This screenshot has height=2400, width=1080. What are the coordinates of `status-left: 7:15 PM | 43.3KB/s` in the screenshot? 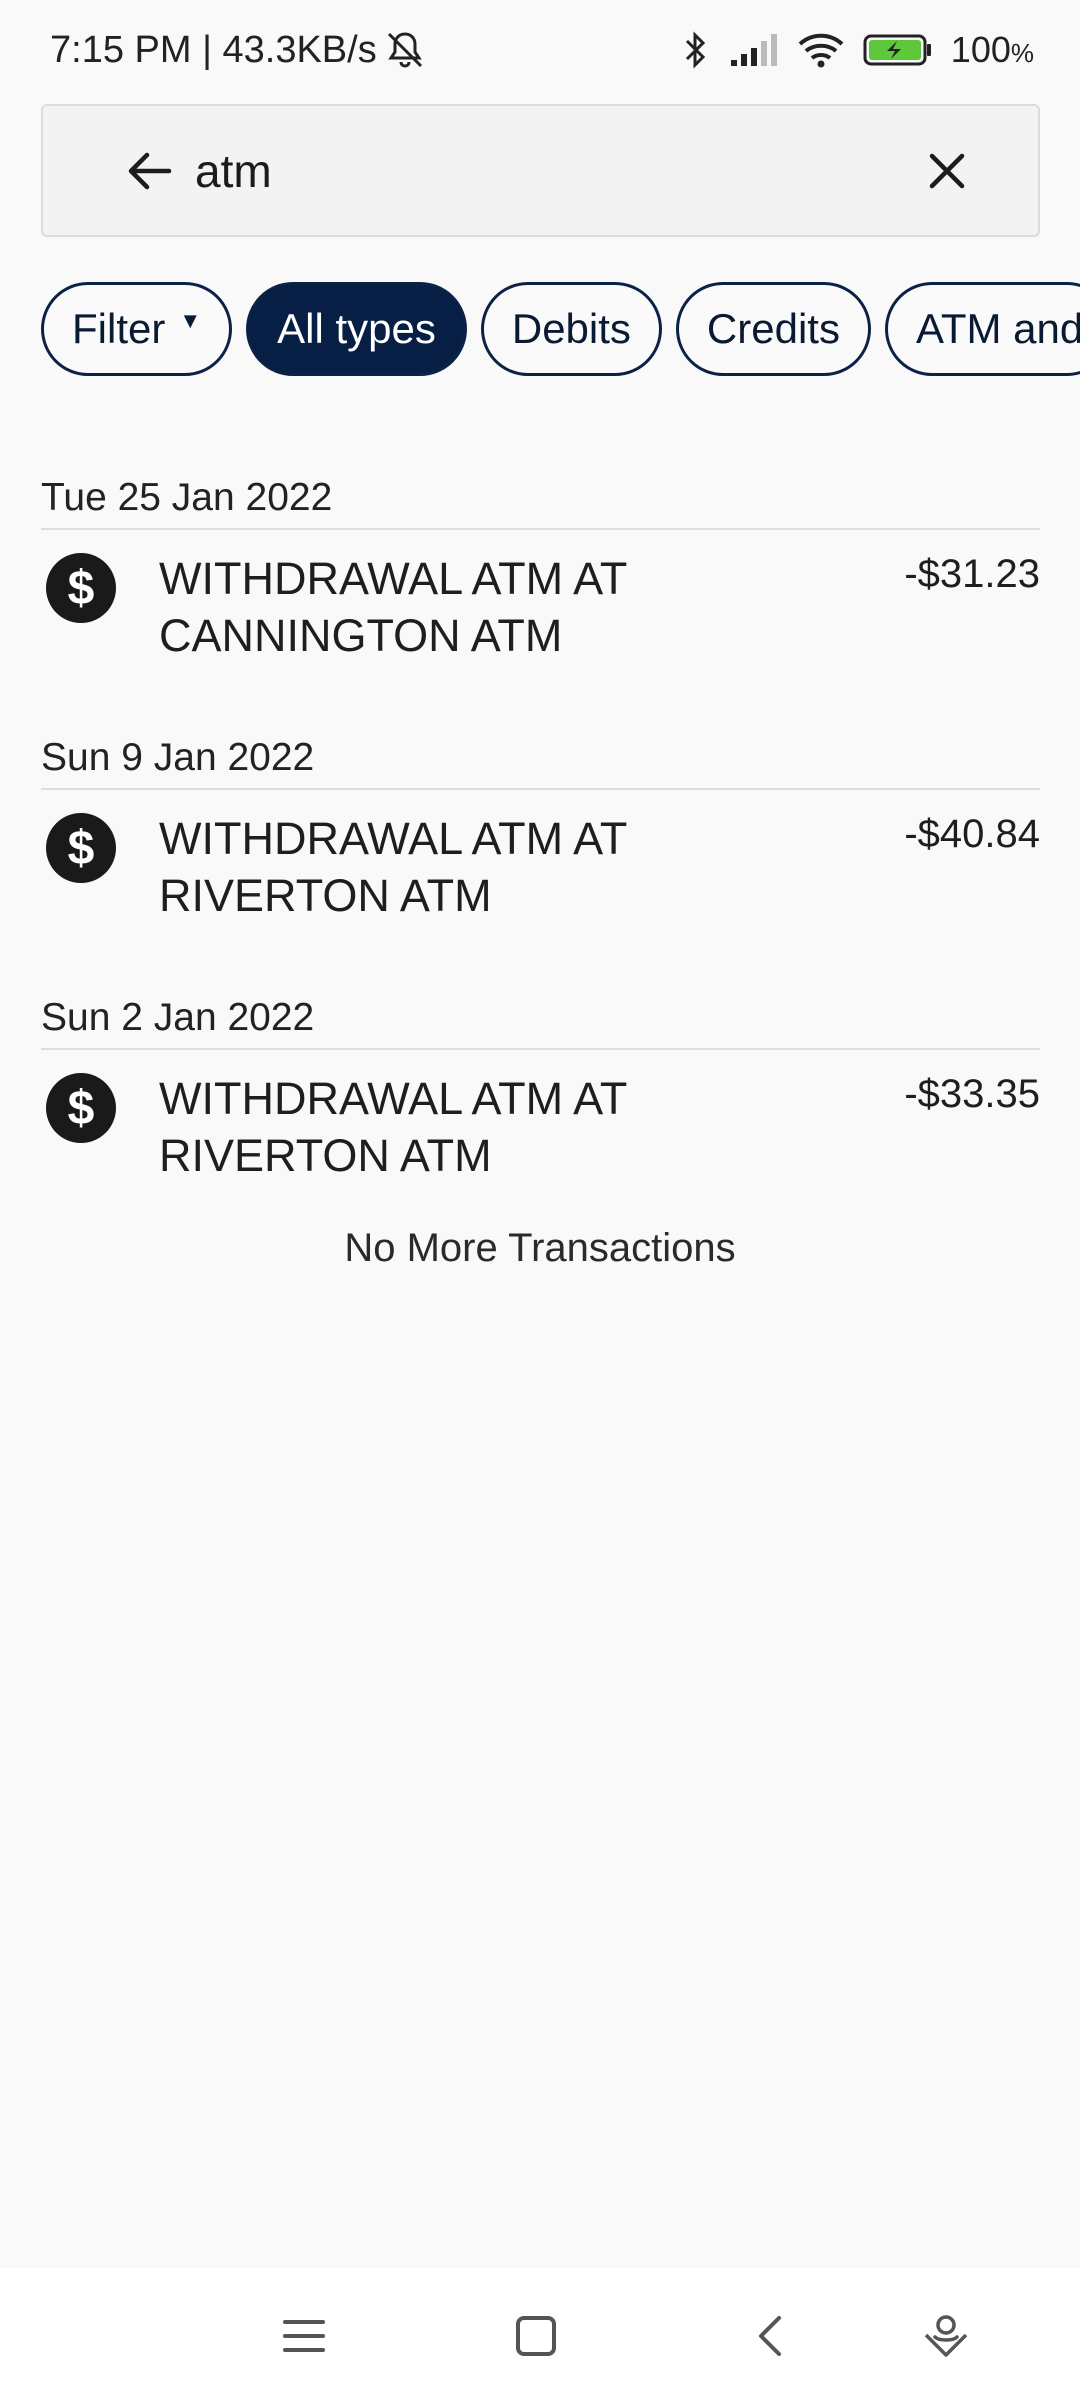 It's located at (238, 50).